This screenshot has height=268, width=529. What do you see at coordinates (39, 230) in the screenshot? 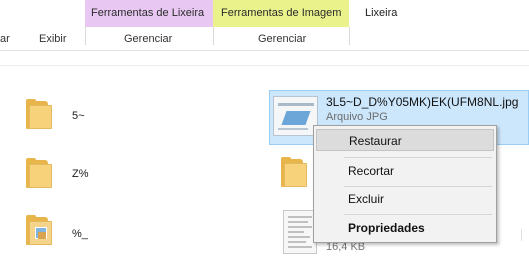
I see `folder-with-image-icon` at bounding box center [39, 230].